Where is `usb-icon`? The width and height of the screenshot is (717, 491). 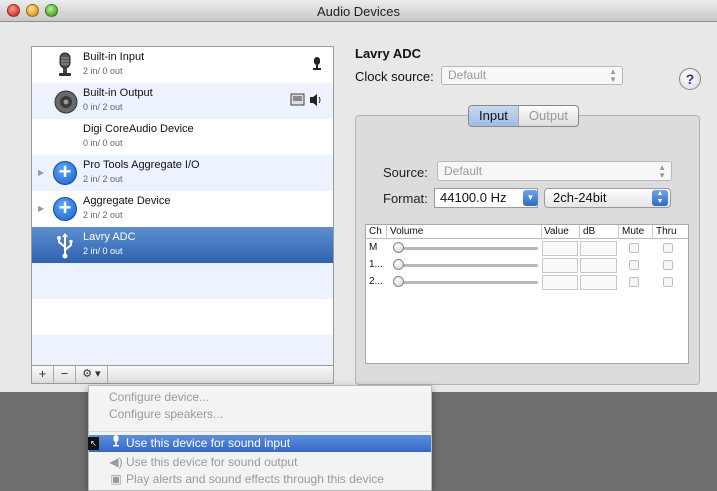
usb-icon is located at coordinates (65, 245).